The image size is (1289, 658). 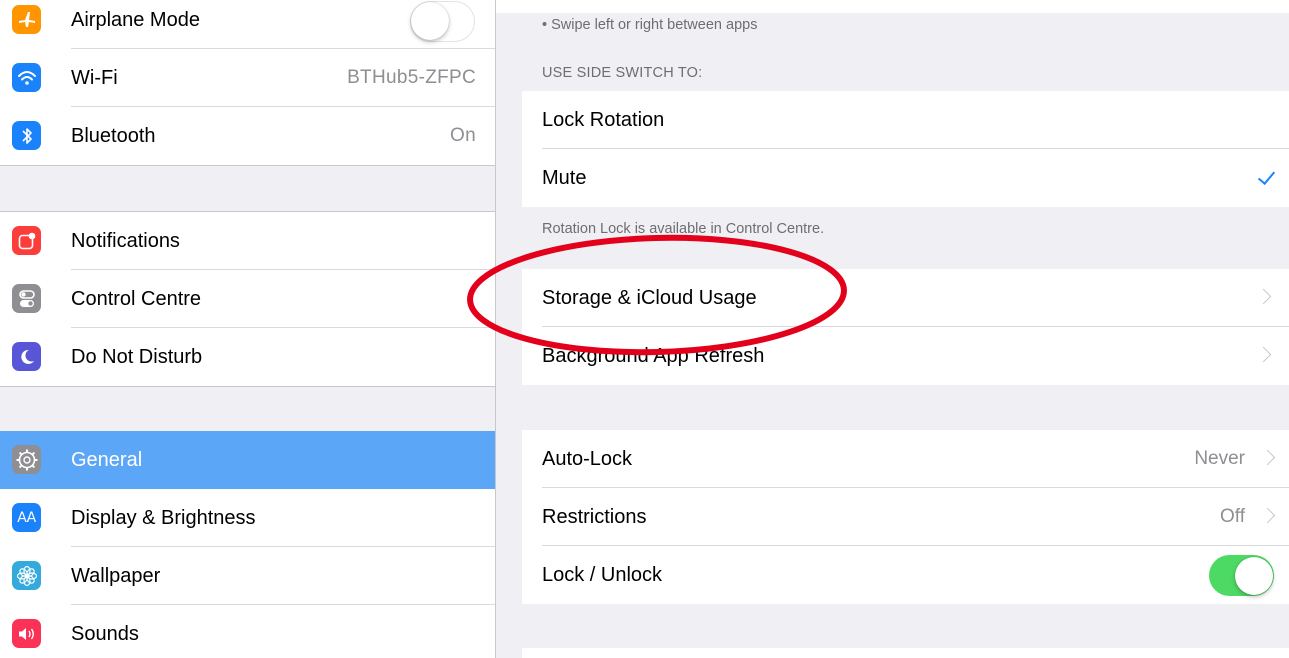 I want to click on side-switch-group: Lock Rotation Mute, so click(x=905, y=149).